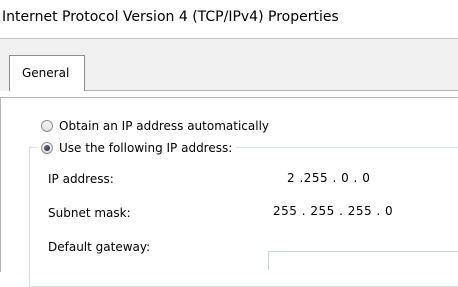 The height and width of the screenshot is (287, 458). Describe the element at coordinates (146, 148) in the screenshot. I see `use-following-ip-label: Use the following IP address:` at that location.